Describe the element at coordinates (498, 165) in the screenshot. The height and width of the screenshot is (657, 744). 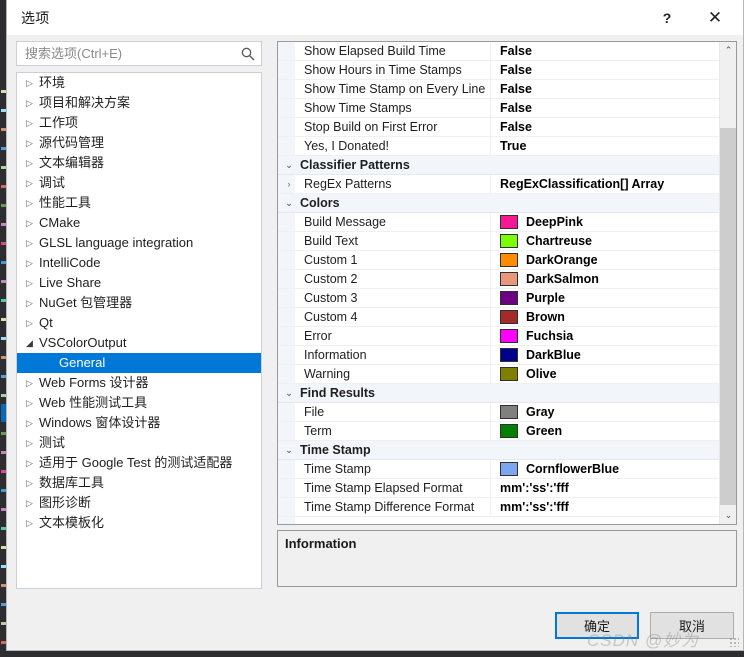
I see `property-category-row: ⌄ Classifier Patterns` at that location.